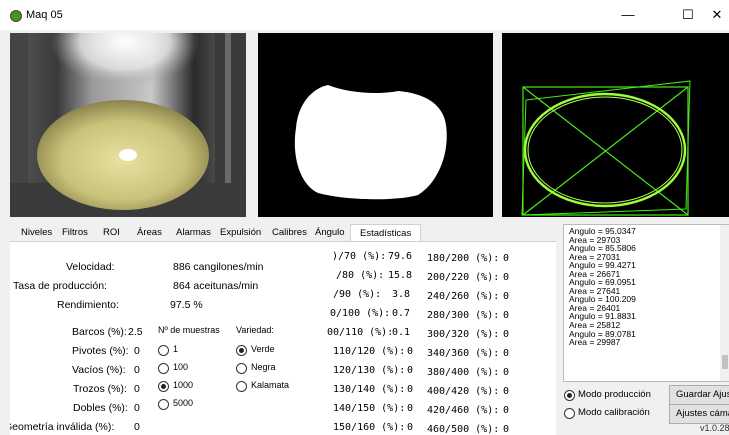 Image resolution: width=729 pixels, height=435 pixels. What do you see at coordinates (100, 389) in the screenshot?
I see `defect-label: Trozos (%):` at bounding box center [100, 389].